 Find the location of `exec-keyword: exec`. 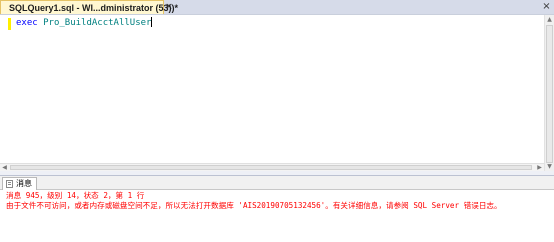

exec-keyword: exec is located at coordinates (27, 23).